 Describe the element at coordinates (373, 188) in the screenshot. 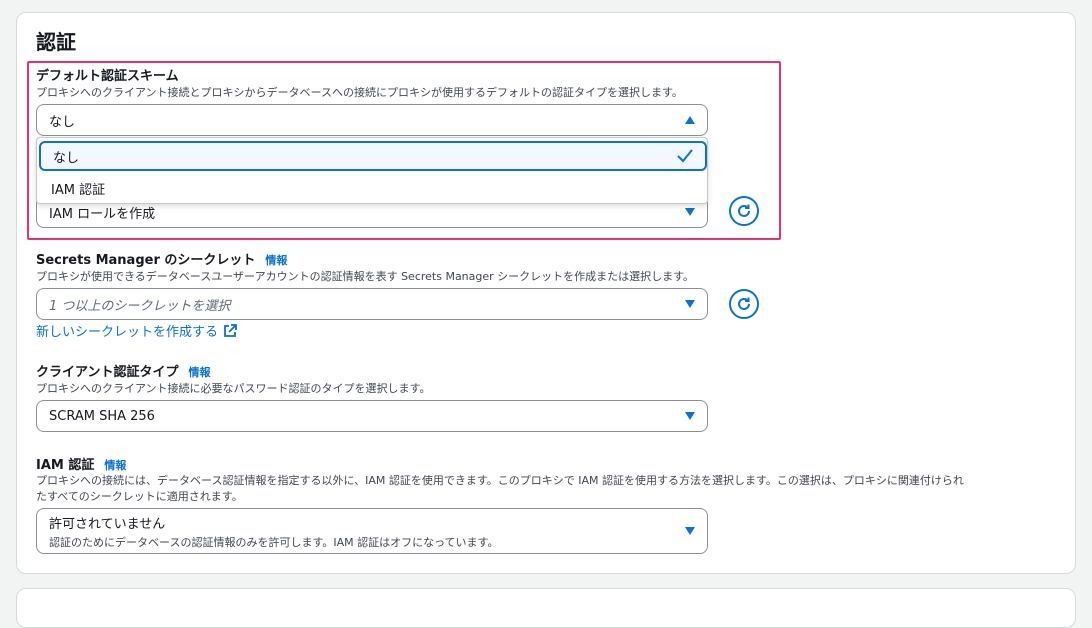

I see `option-iam-auth: IAM 認証` at that location.